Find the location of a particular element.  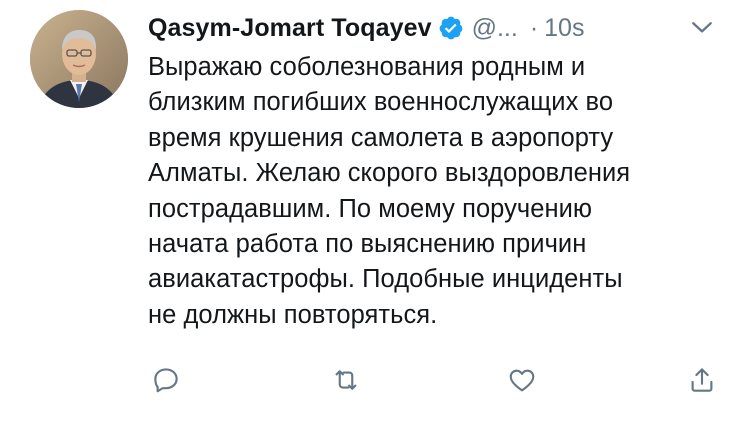

retweet-button is located at coordinates (346, 380).